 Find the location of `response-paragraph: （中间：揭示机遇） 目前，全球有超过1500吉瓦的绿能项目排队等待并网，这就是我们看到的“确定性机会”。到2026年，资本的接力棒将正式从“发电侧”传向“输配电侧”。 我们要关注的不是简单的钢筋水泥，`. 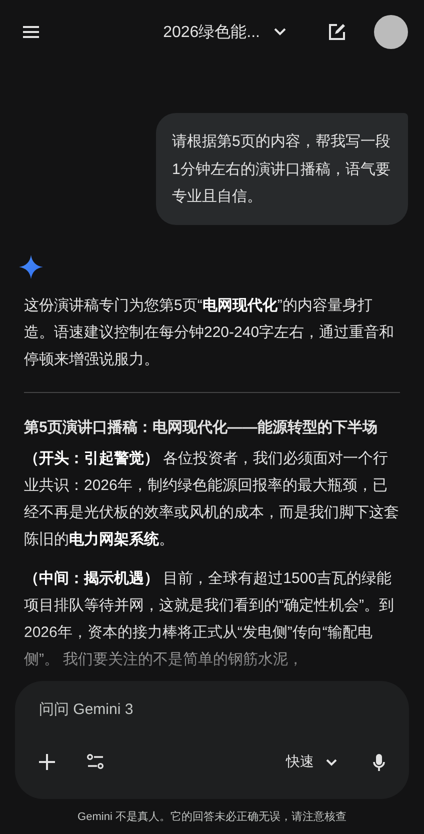

response-paragraph: （中间：揭示机遇） 目前，全球有超过1500吉瓦的绿能项目排队等待并网，这就是我们看到的“确定性机会”。到2026年，资本的接力棒将正式从“发电侧”传向“输配电侧”。 我们要关注的不是简单的钢筋水泥， is located at coordinates (209, 619).